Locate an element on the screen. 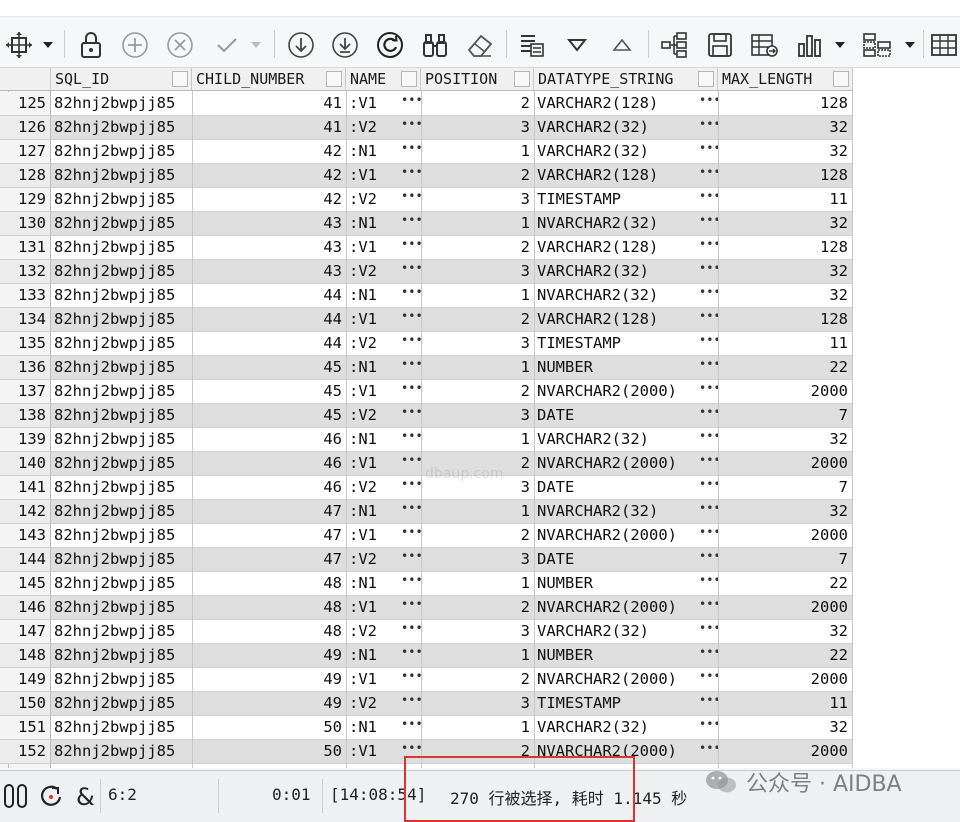 The image size is (960, 822). cell-datatype-string: TIMESTAMP is located at coordinates (626, 343).